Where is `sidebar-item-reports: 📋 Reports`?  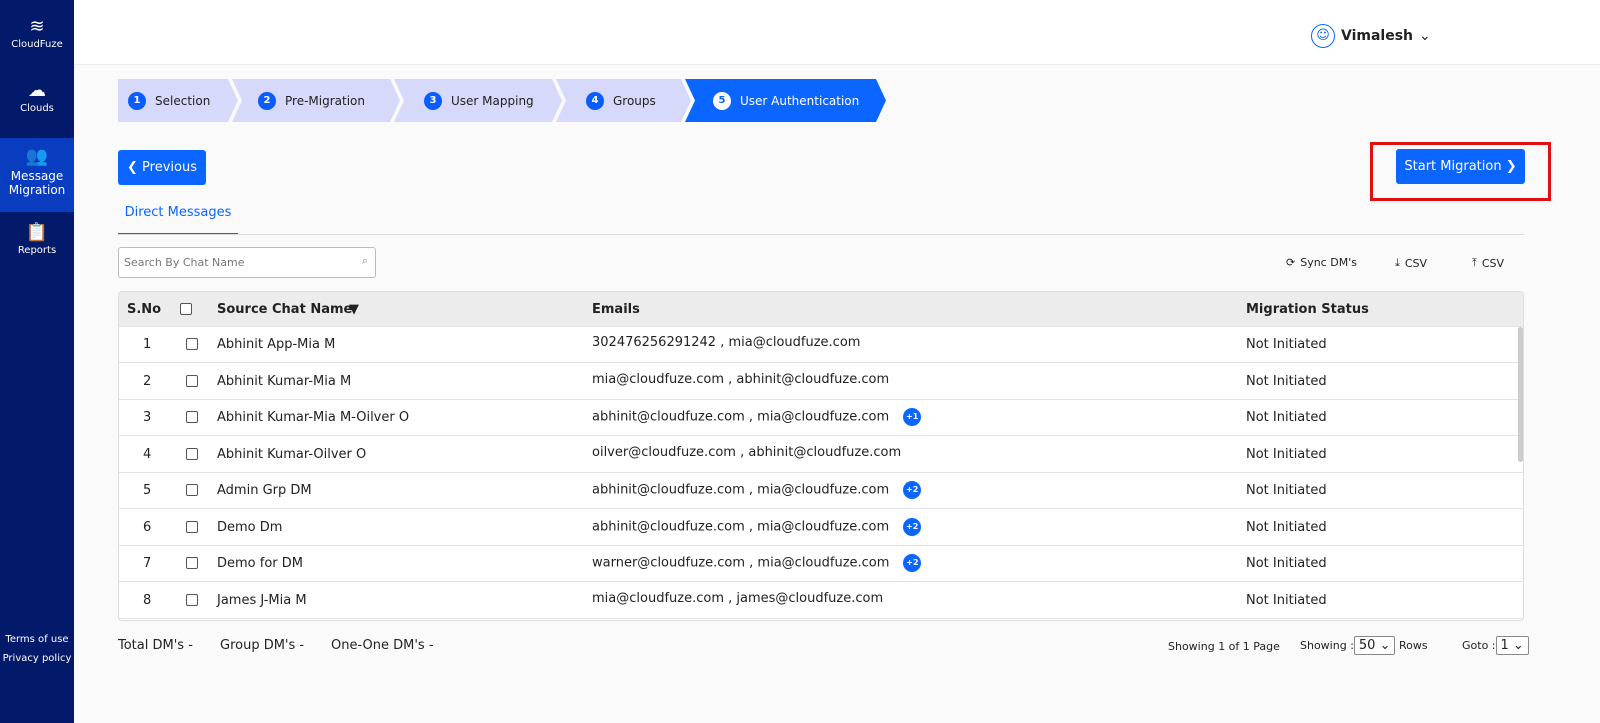
sidebar-item-reports: 📋 Reports is located at coordinates (37, 239).